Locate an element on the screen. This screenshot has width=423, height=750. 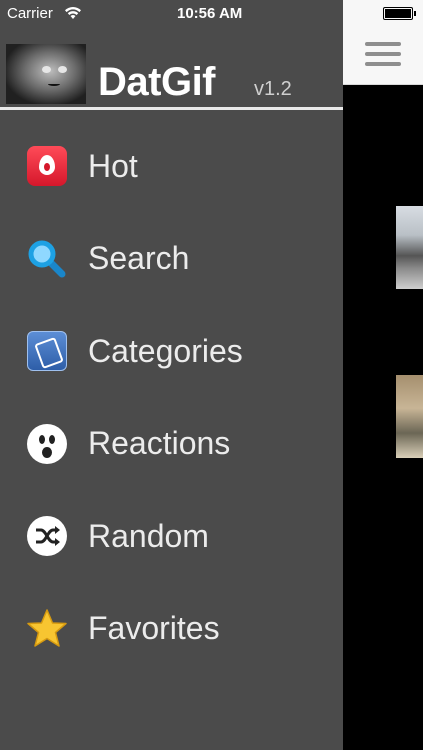
menu-item-categories: Categories is located at coordinates (171, 351).